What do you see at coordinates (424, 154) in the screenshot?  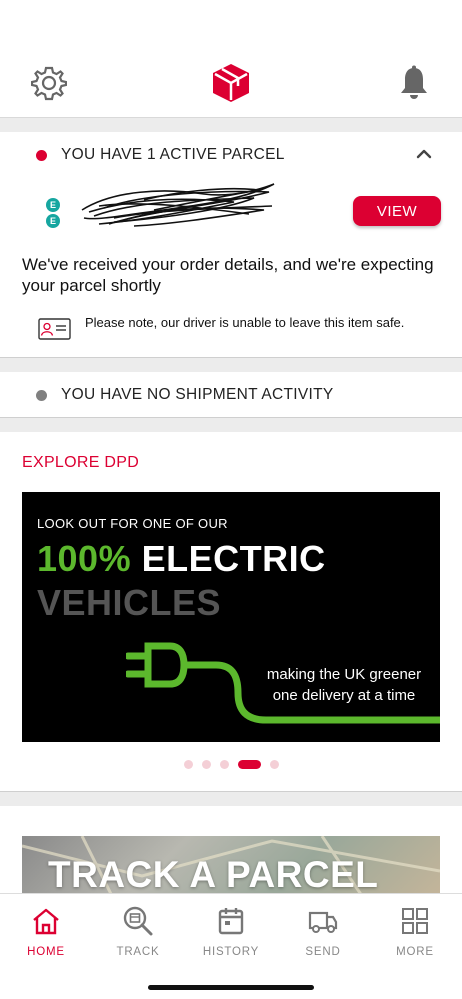 I see `chevron-up-icon` at bounding box center [424, 154].